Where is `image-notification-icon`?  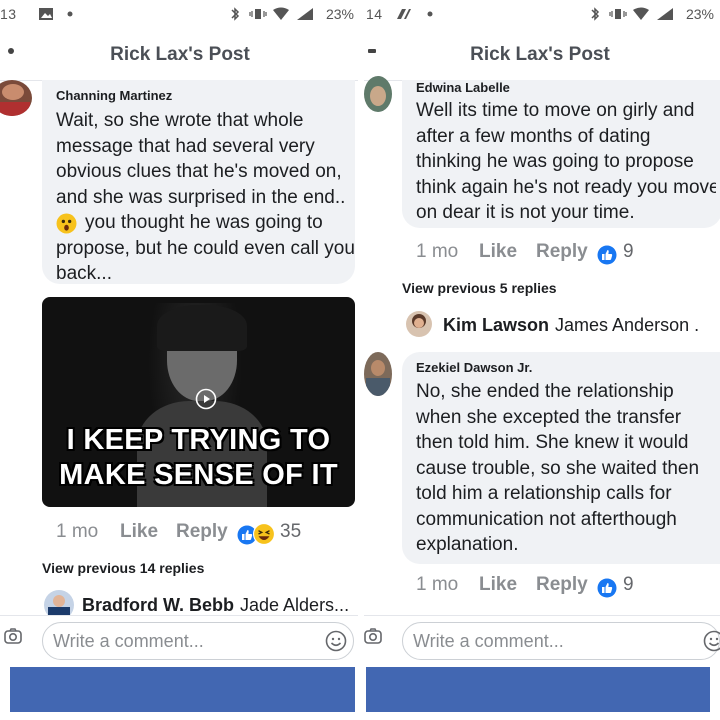
image-notification-icon is located at coordinates (46, 14).